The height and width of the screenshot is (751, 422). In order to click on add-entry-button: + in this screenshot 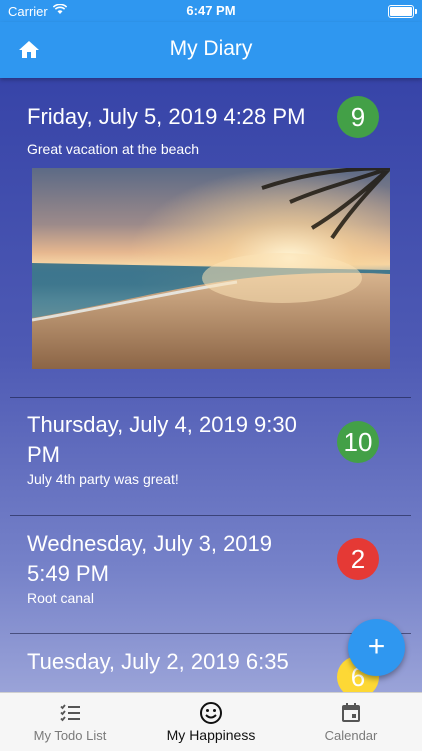, I will do `click(376, 647)`.